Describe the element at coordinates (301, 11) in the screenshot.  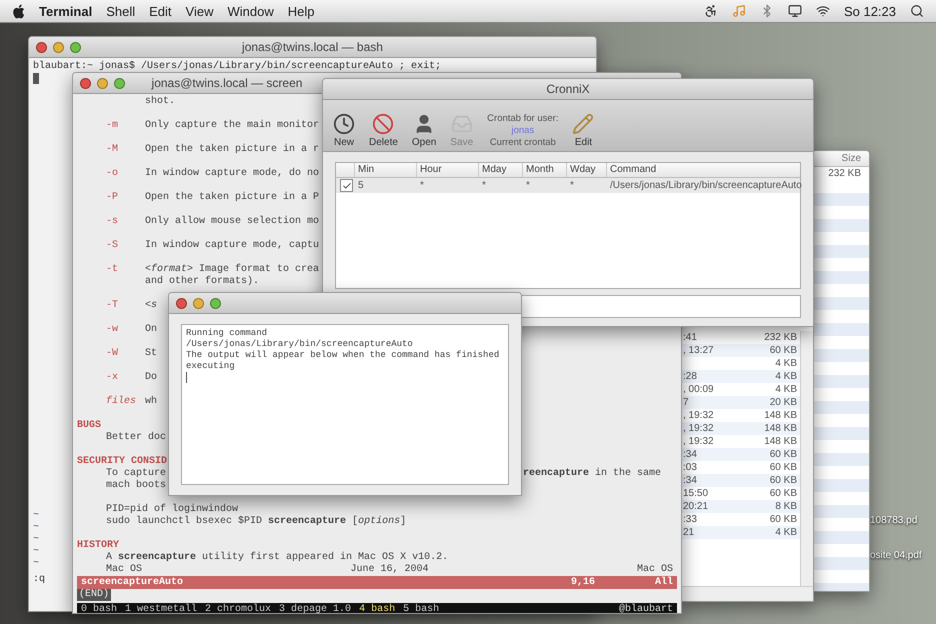
I see `menu-item: Help` at that location.